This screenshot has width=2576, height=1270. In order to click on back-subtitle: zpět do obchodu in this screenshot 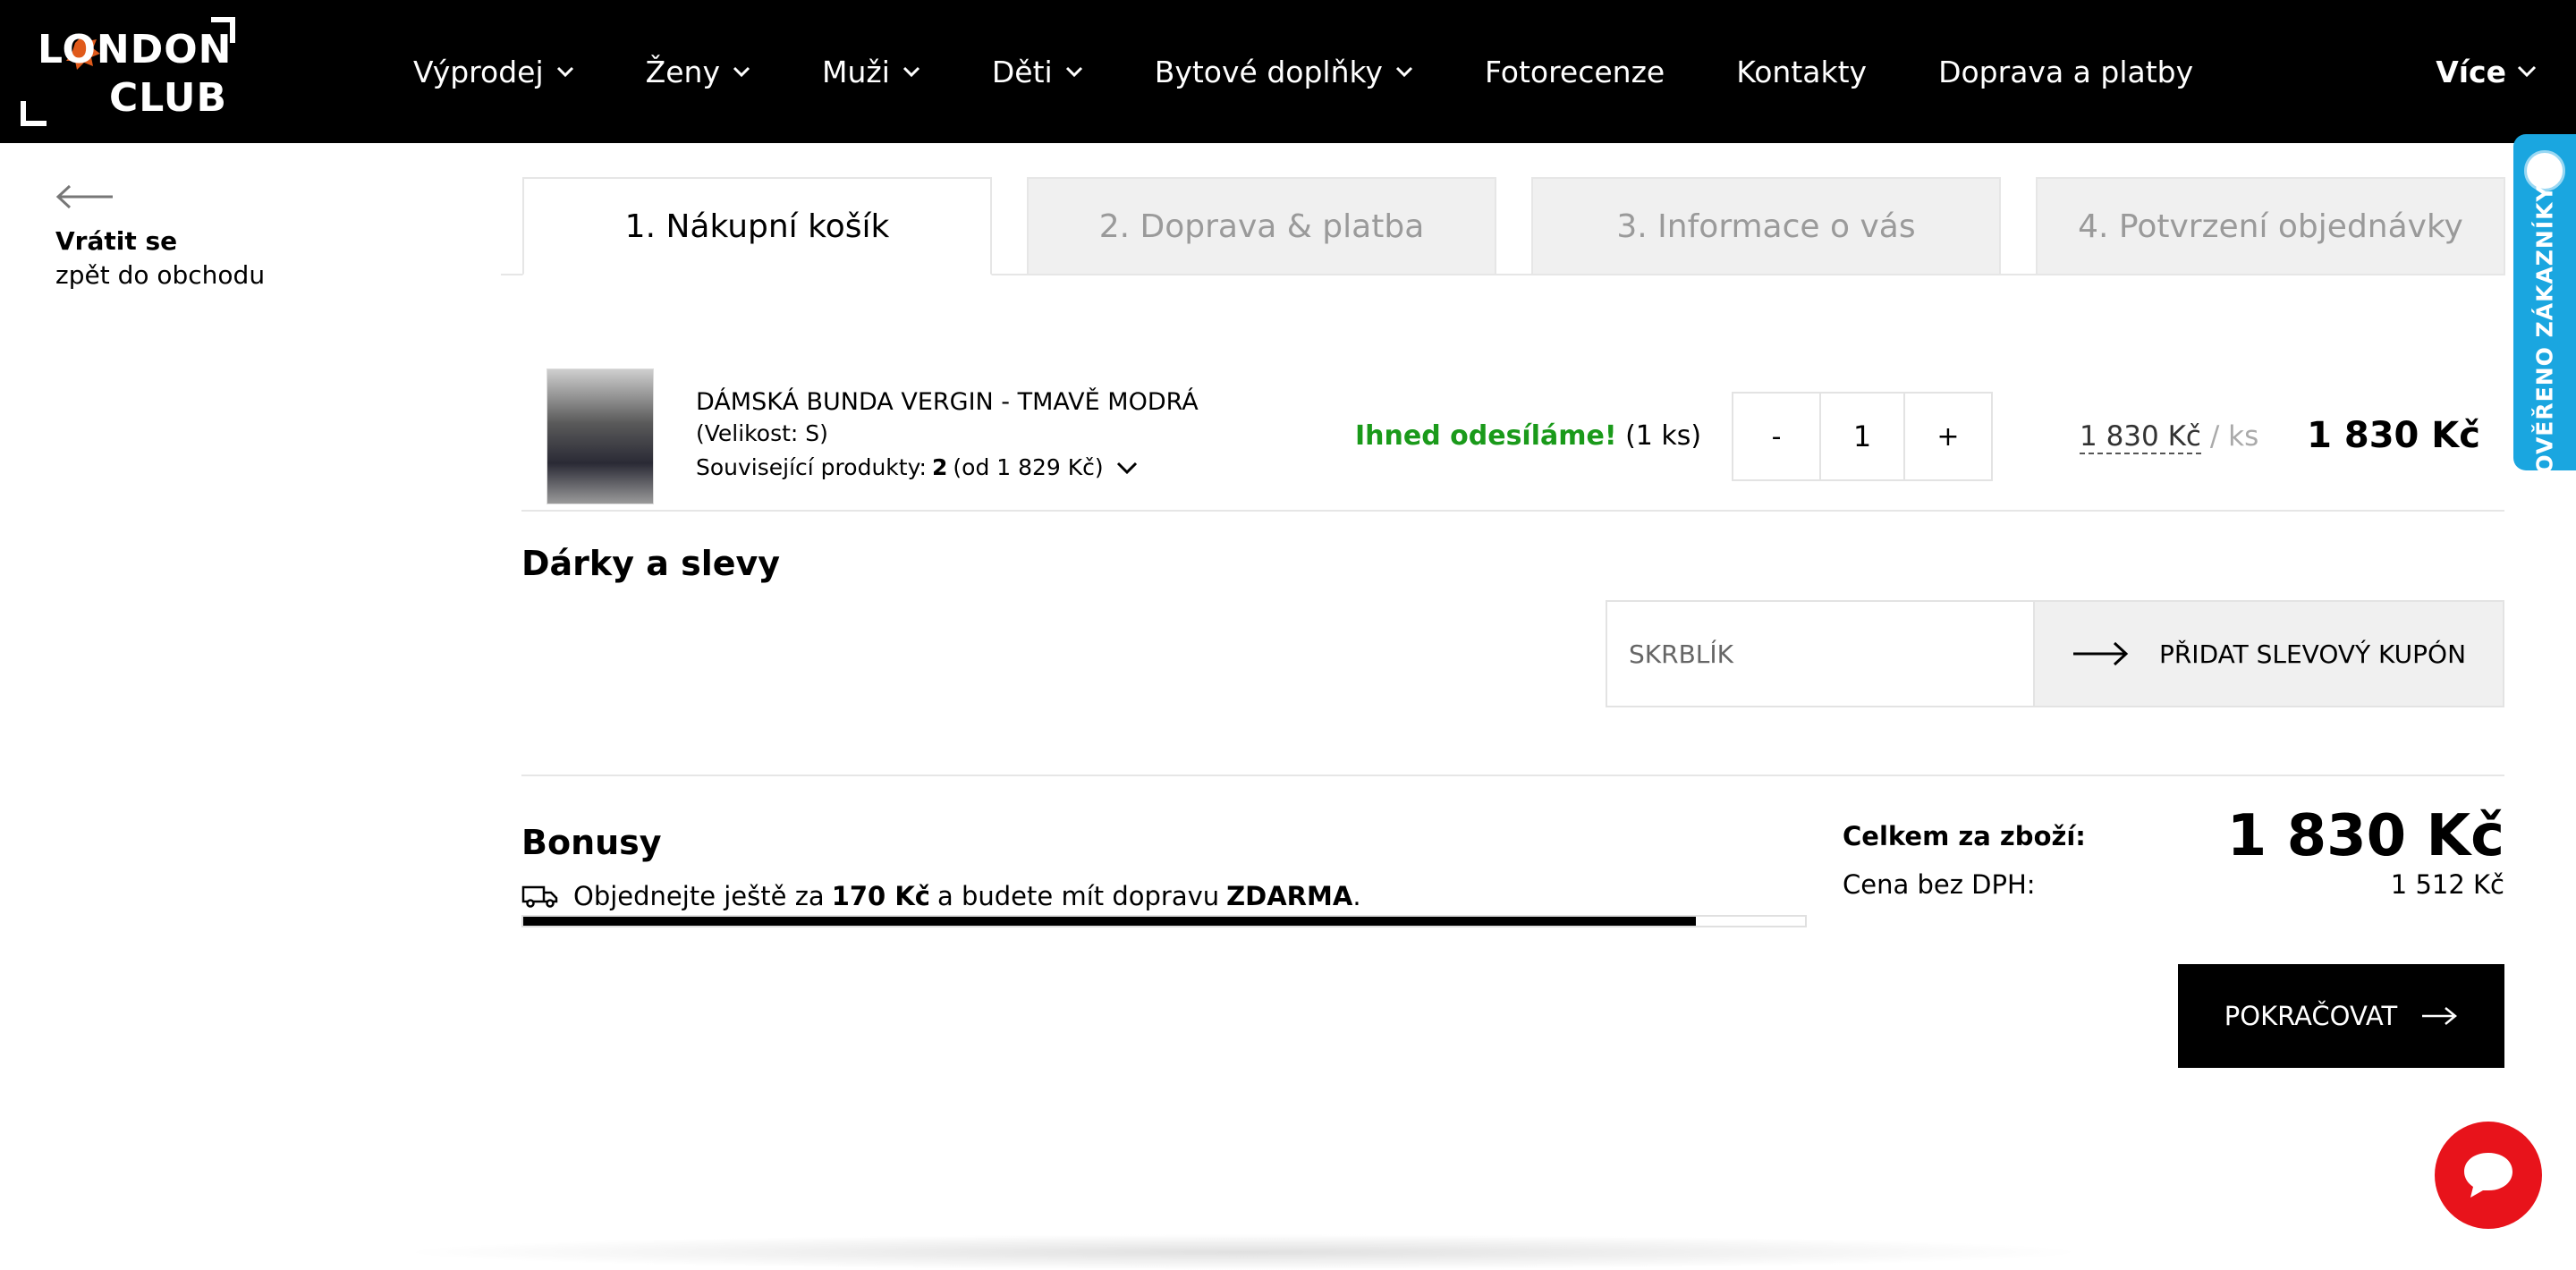, I will do `click(160, 275)`.